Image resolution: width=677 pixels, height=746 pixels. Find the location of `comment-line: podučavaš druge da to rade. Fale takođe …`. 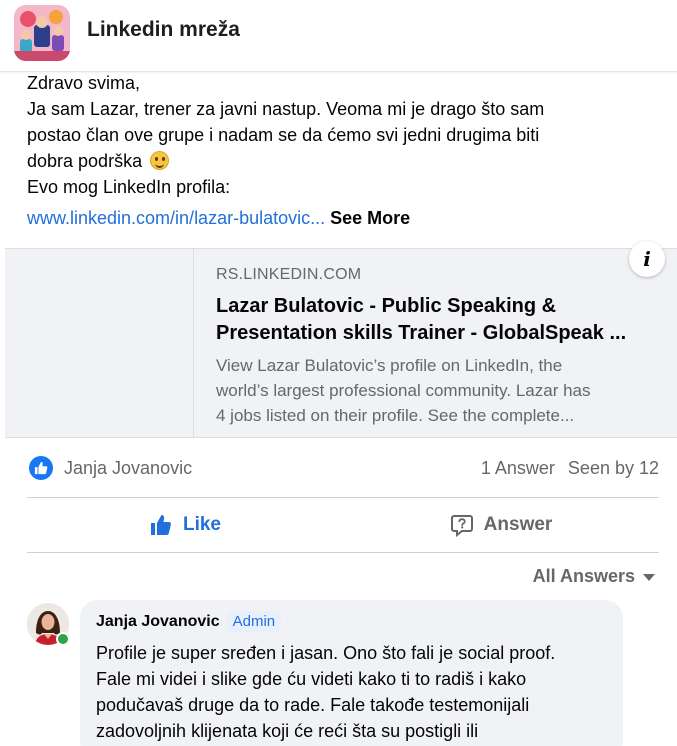

comment-line: podučavaš druge da to rade. Fale takođe … is located at coordinates (313, 705).